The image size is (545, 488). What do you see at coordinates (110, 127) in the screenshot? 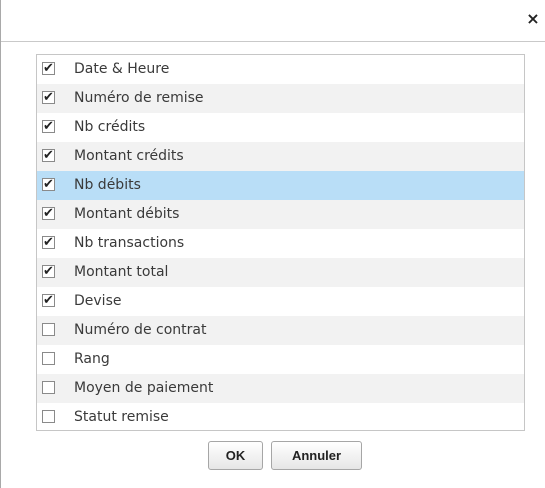
I see `column-option-label: Nb crédits` at bounding box center [110, 127].